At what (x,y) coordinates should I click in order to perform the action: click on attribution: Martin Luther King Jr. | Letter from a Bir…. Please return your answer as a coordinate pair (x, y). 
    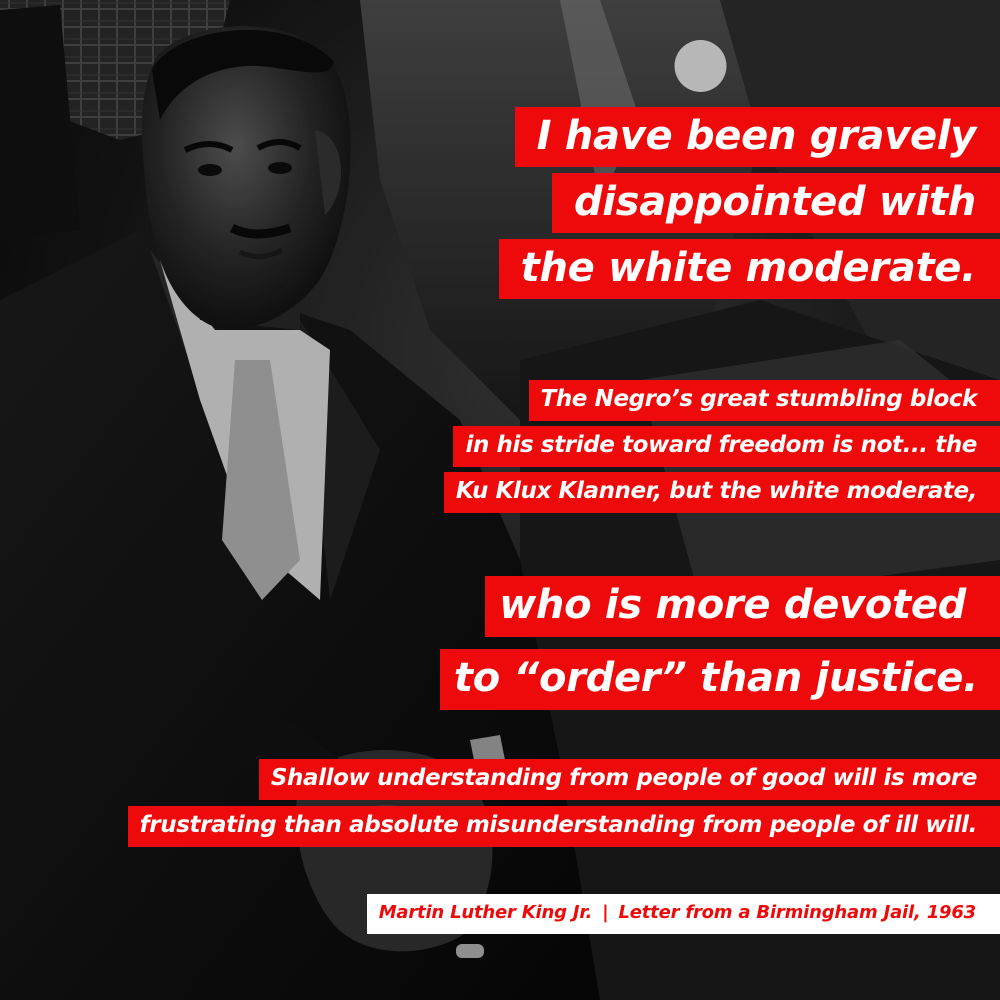
    Looking at the image, I should click on (683, 914).